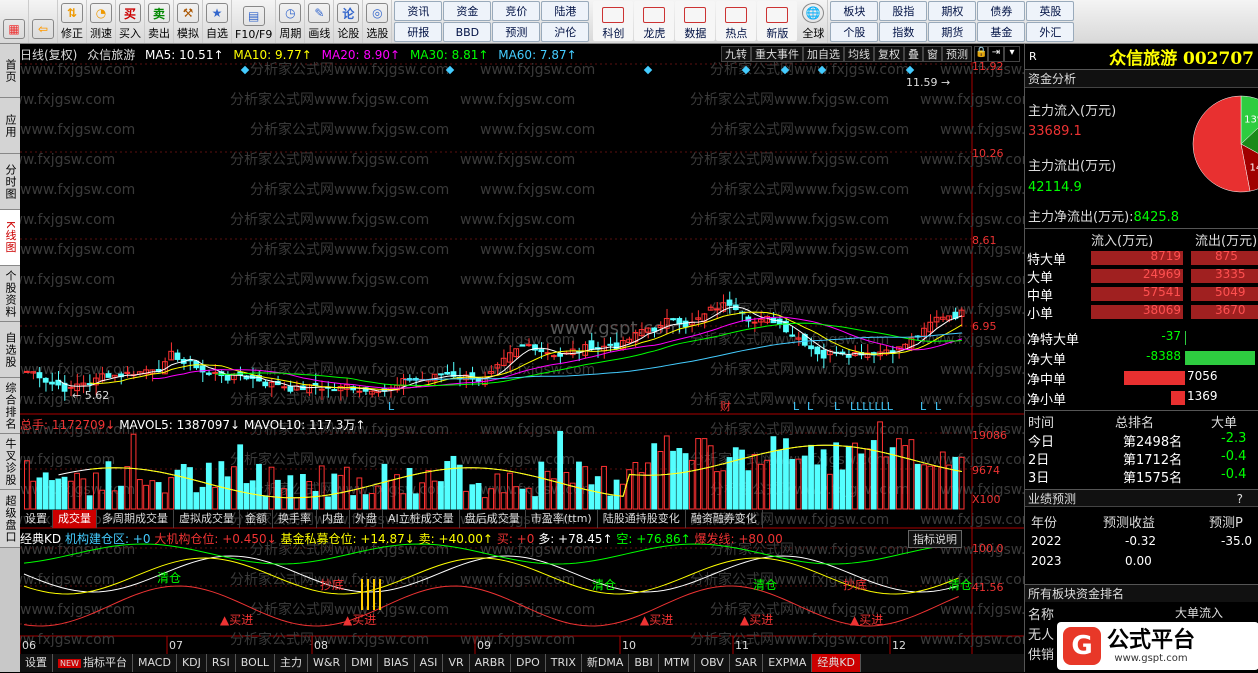  What do you see at coordinates (642, 519) in the screenshot?
I see `volume-tab: 陆股通持股变化` at bounding box center [642, 519].